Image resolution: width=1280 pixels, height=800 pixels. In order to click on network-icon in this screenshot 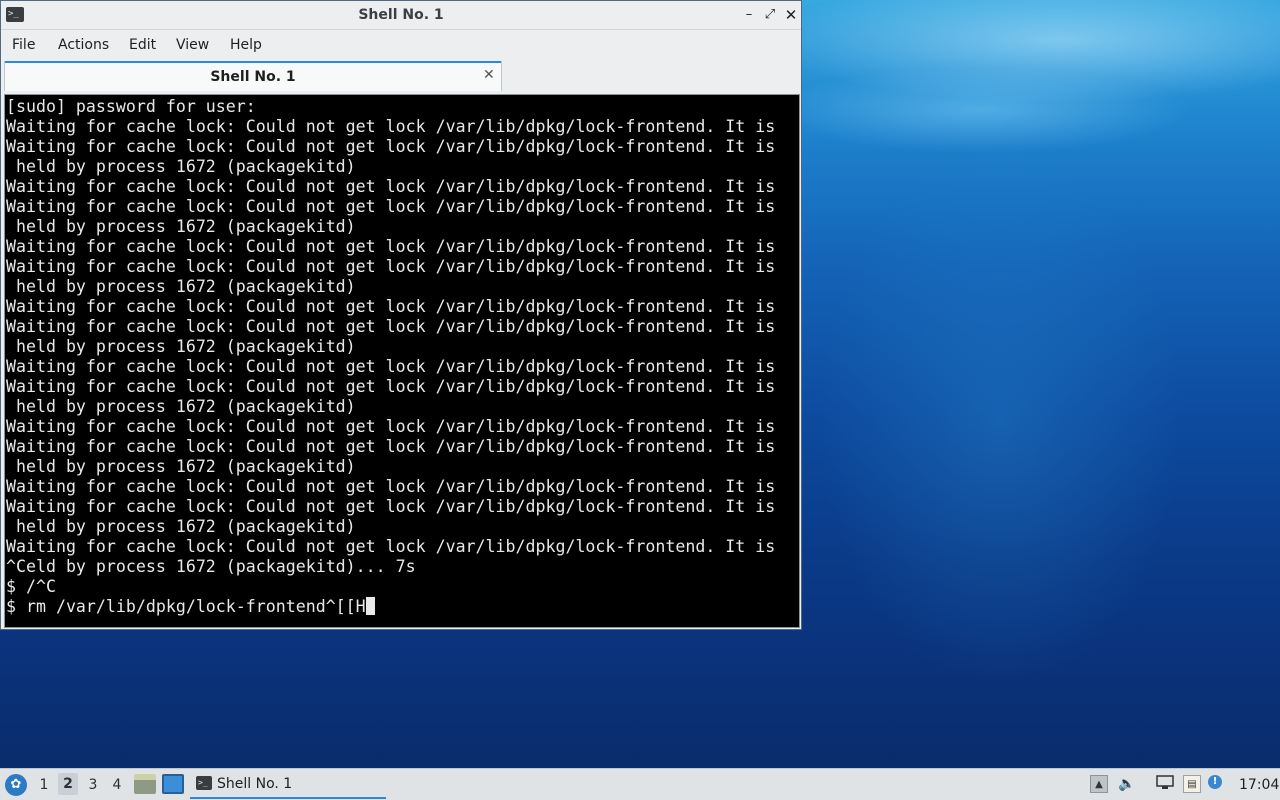, I will do `click(1165, 784)`.